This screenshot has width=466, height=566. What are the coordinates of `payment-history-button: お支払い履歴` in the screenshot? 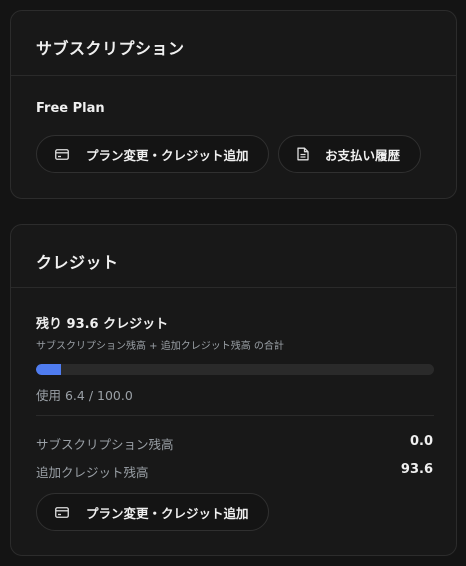 It's located at (349, 154).